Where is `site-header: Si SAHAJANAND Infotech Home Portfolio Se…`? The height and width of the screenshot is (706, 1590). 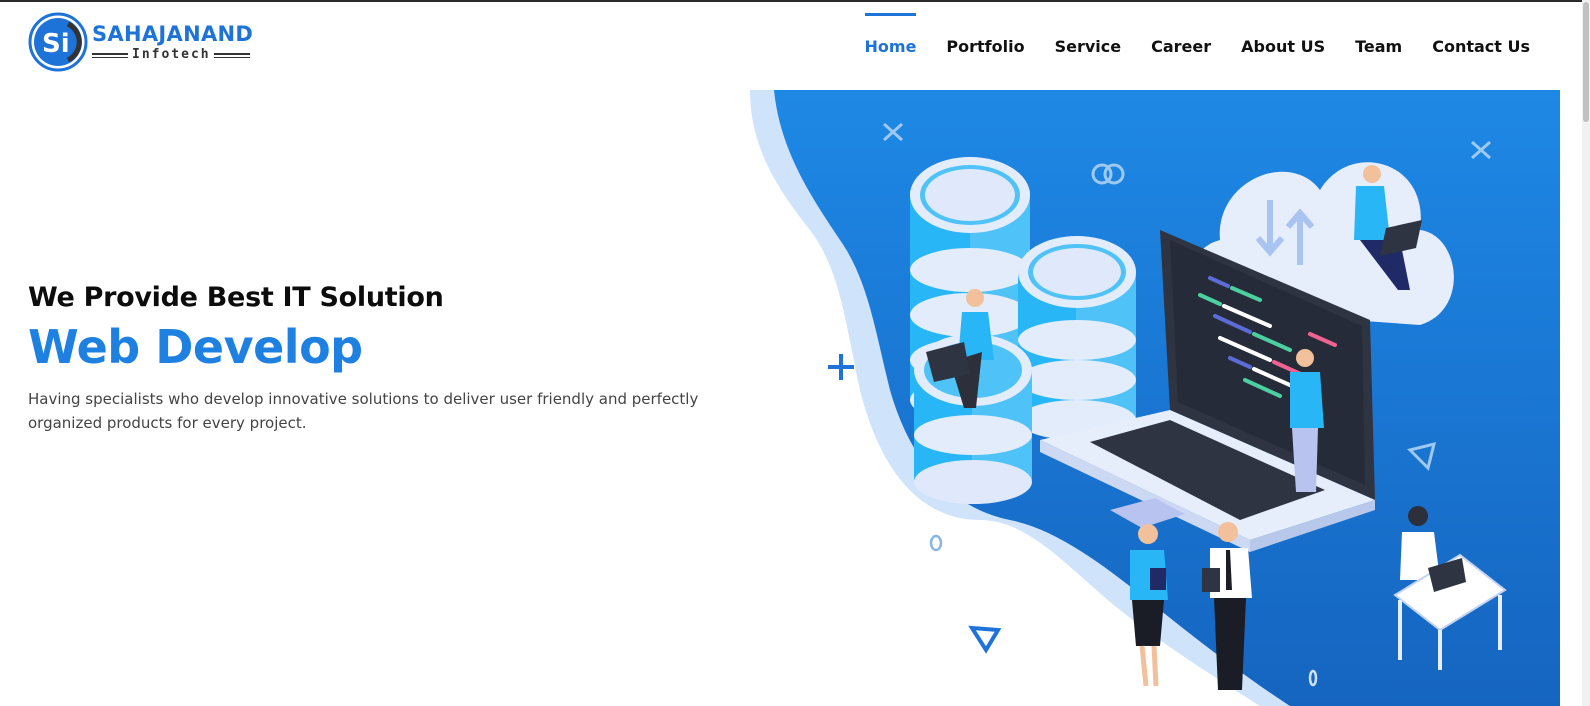 site-header: Si SAHAJANAND Infotech Home Portfolio Se… is located at coordinates (780, 46).